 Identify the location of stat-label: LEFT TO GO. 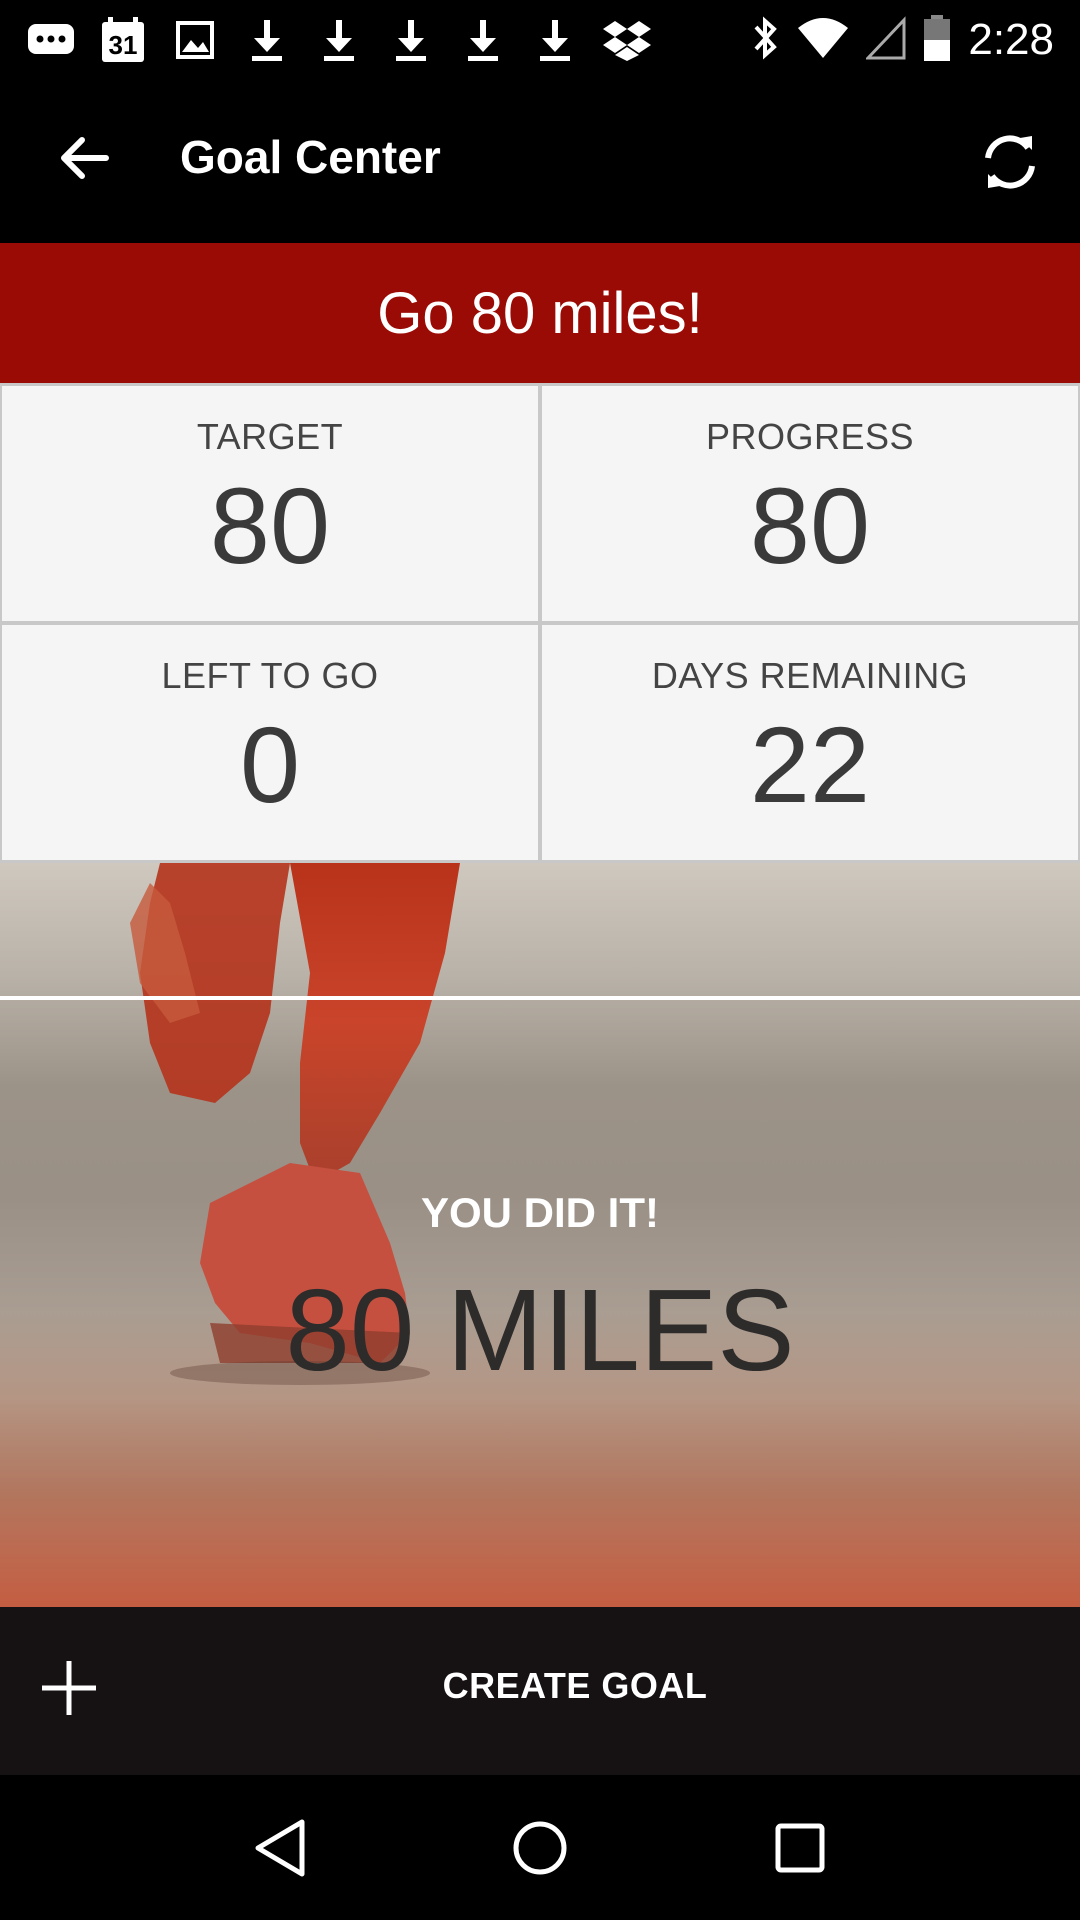
(270, 675).